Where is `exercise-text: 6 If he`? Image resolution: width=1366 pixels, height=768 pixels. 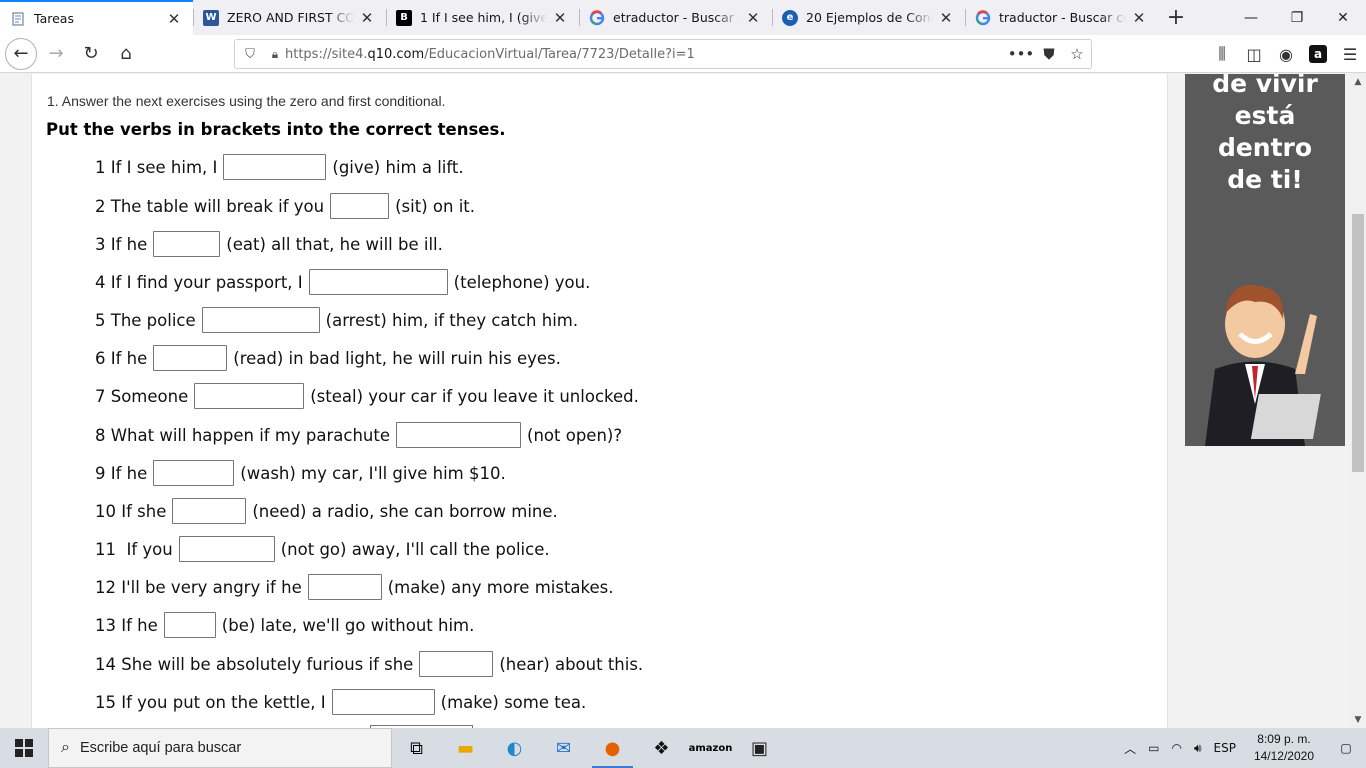
exercise-text: 6 If he is located at coordinates (121, 358).